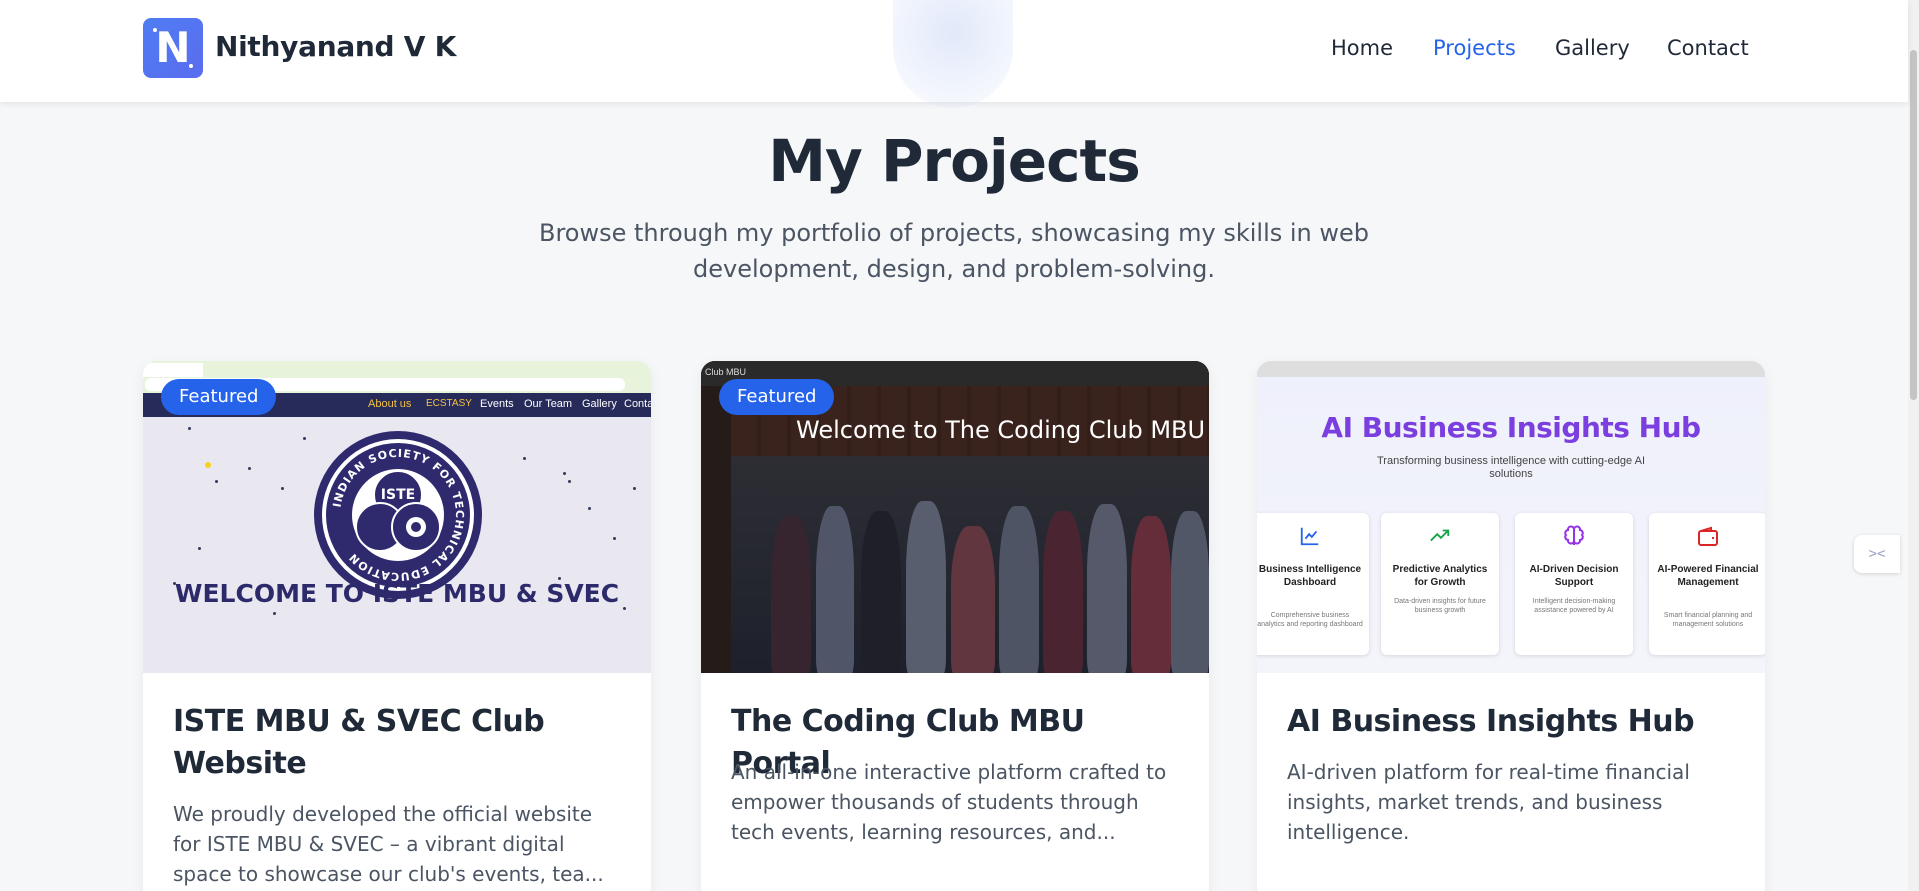 This screenshot has height=891, width=1919. I want to click on chart-line-icon, so click(1313, 539).